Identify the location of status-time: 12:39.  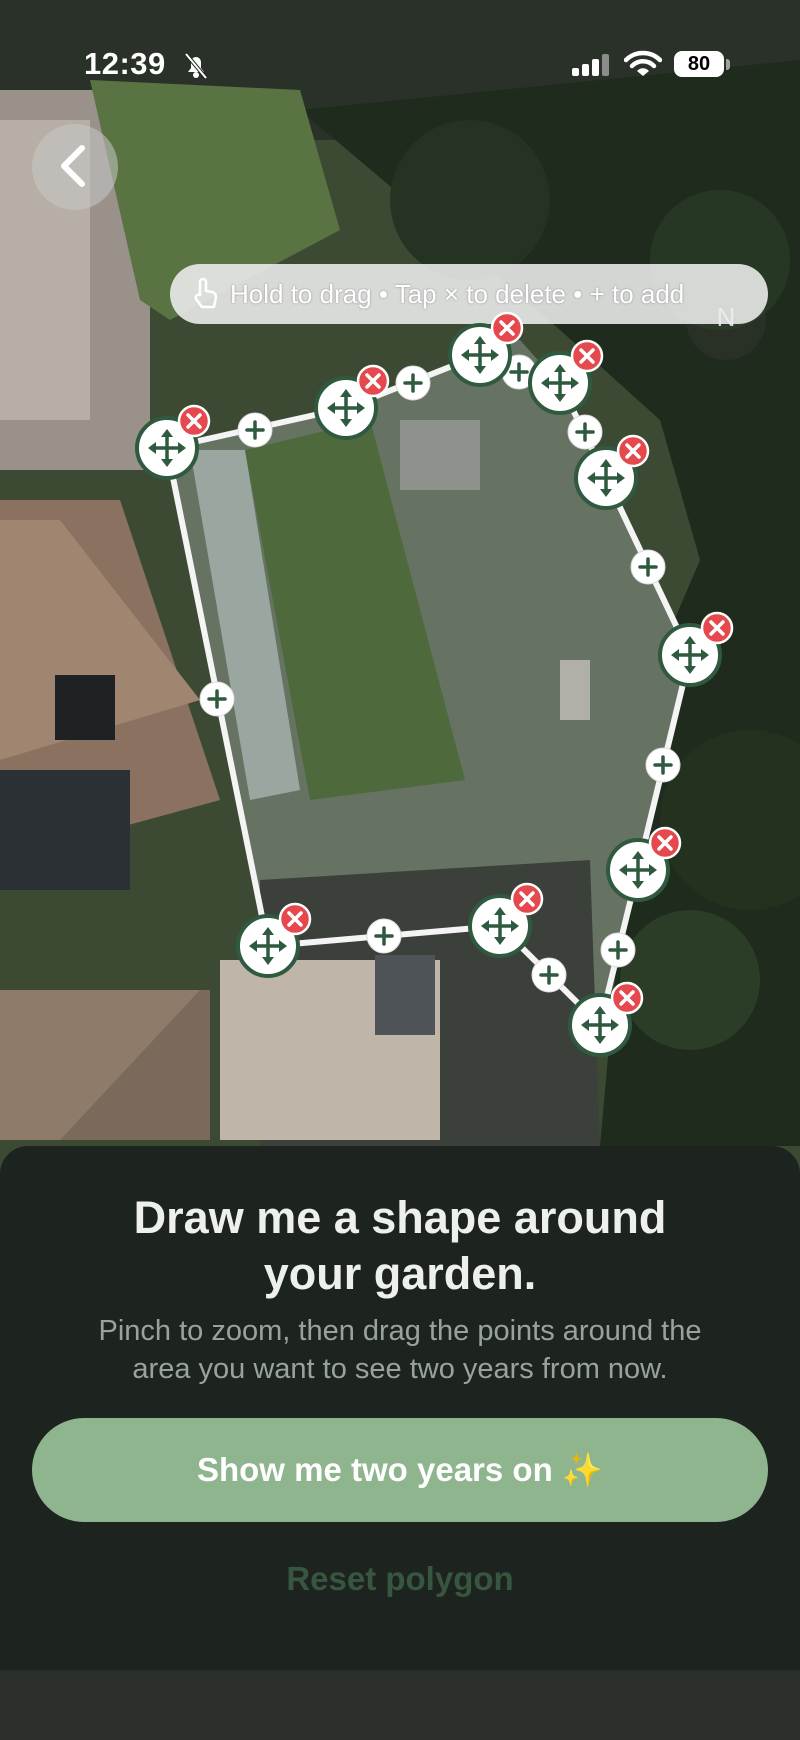
(125, 63).